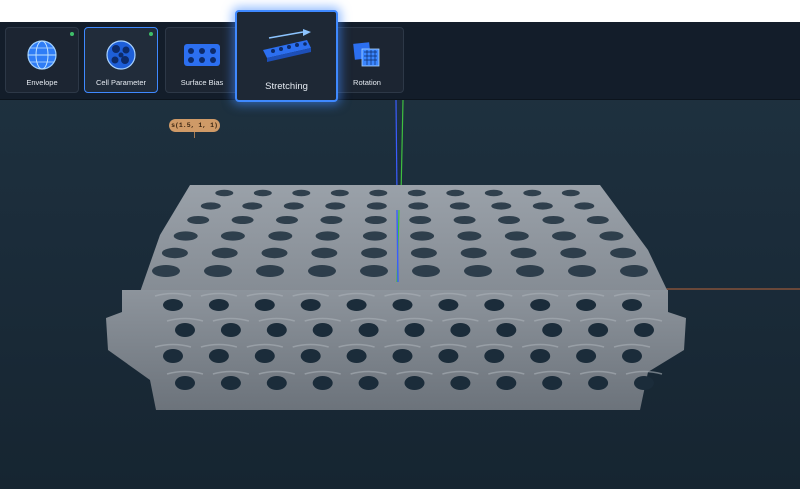 The height and width of the screenshot is (489, 800). What do you see at coordinates (194, 125) in the screenshot?
I see `stretch-parameter-label: s(1.5, 1, 1)` at bounding box center [194, 125].